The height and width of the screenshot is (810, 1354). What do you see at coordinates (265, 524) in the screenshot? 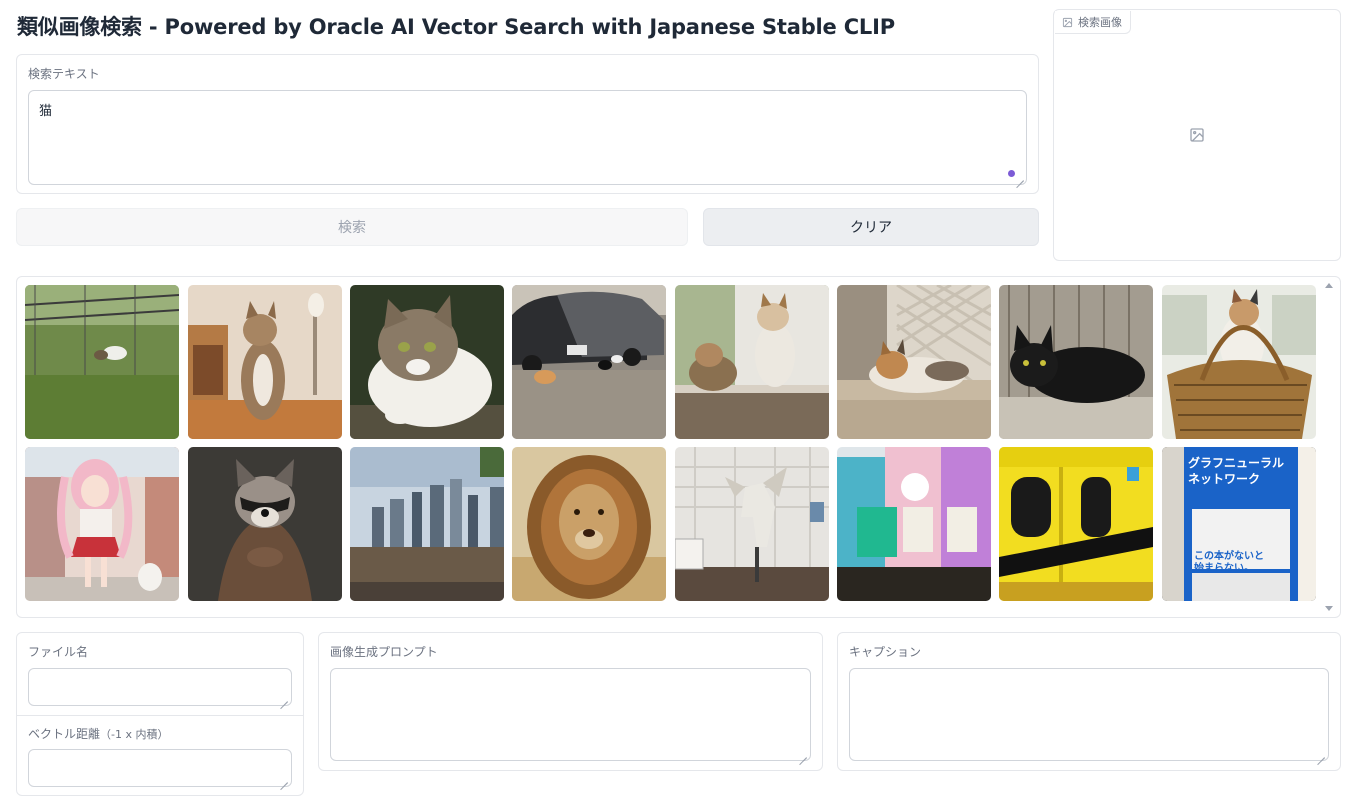
I see `gallery-image-raccoon` at bounding box center [265, 524].